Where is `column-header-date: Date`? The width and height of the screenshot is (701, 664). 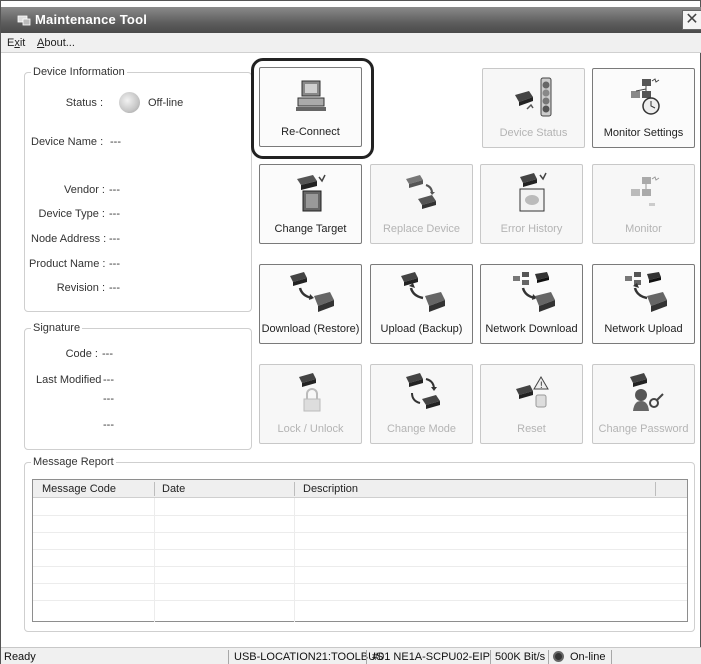
column-header-date: Date is located at coordinates (173, 489).